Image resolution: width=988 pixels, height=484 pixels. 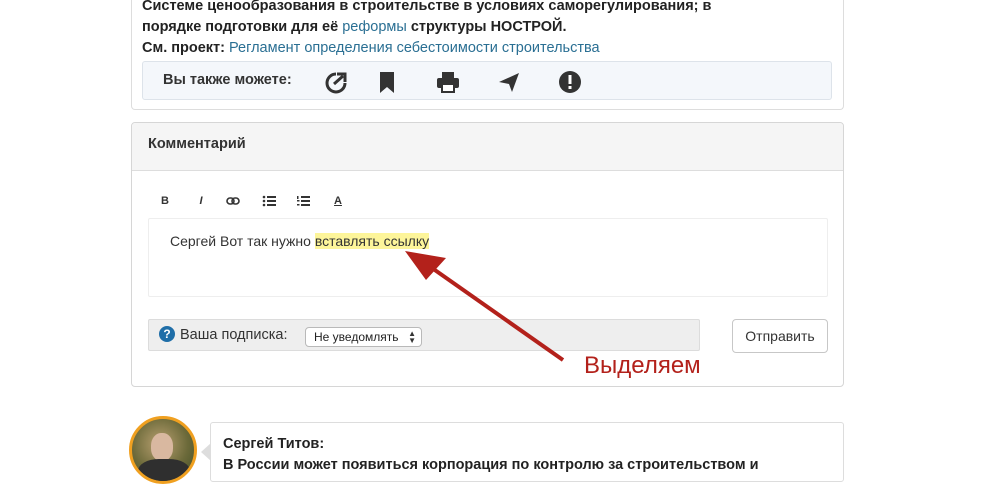 What do you see at coordinates (488, 257) in the screenshot?
I see `comment-editor: Сергей Вот так нужно вставлять ссылку` at bounding box center [488, 257].